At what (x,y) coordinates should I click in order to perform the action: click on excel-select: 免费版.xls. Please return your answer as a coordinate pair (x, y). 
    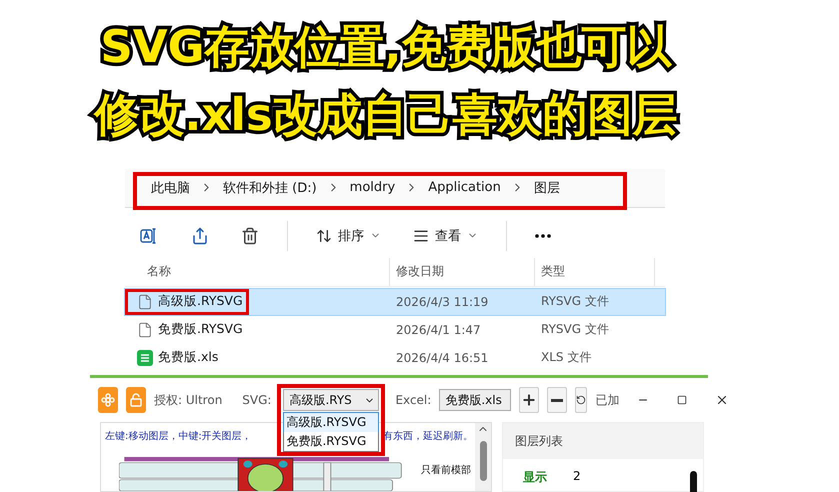
    Looking at the image, I should click on (475, 400).